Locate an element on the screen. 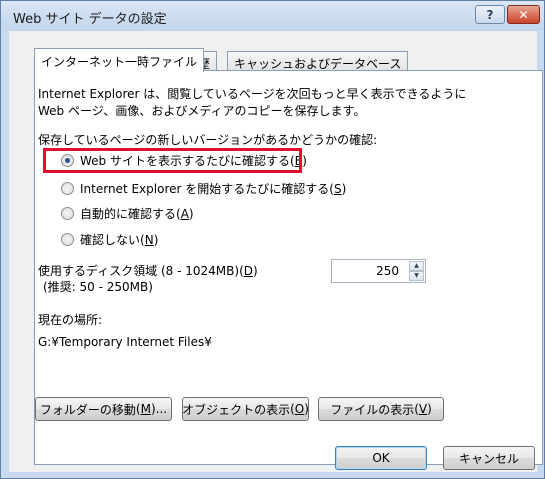 This screenshot has width=545, height=479. button-label: ファイルの表示 is located at coordinates (372, 409).